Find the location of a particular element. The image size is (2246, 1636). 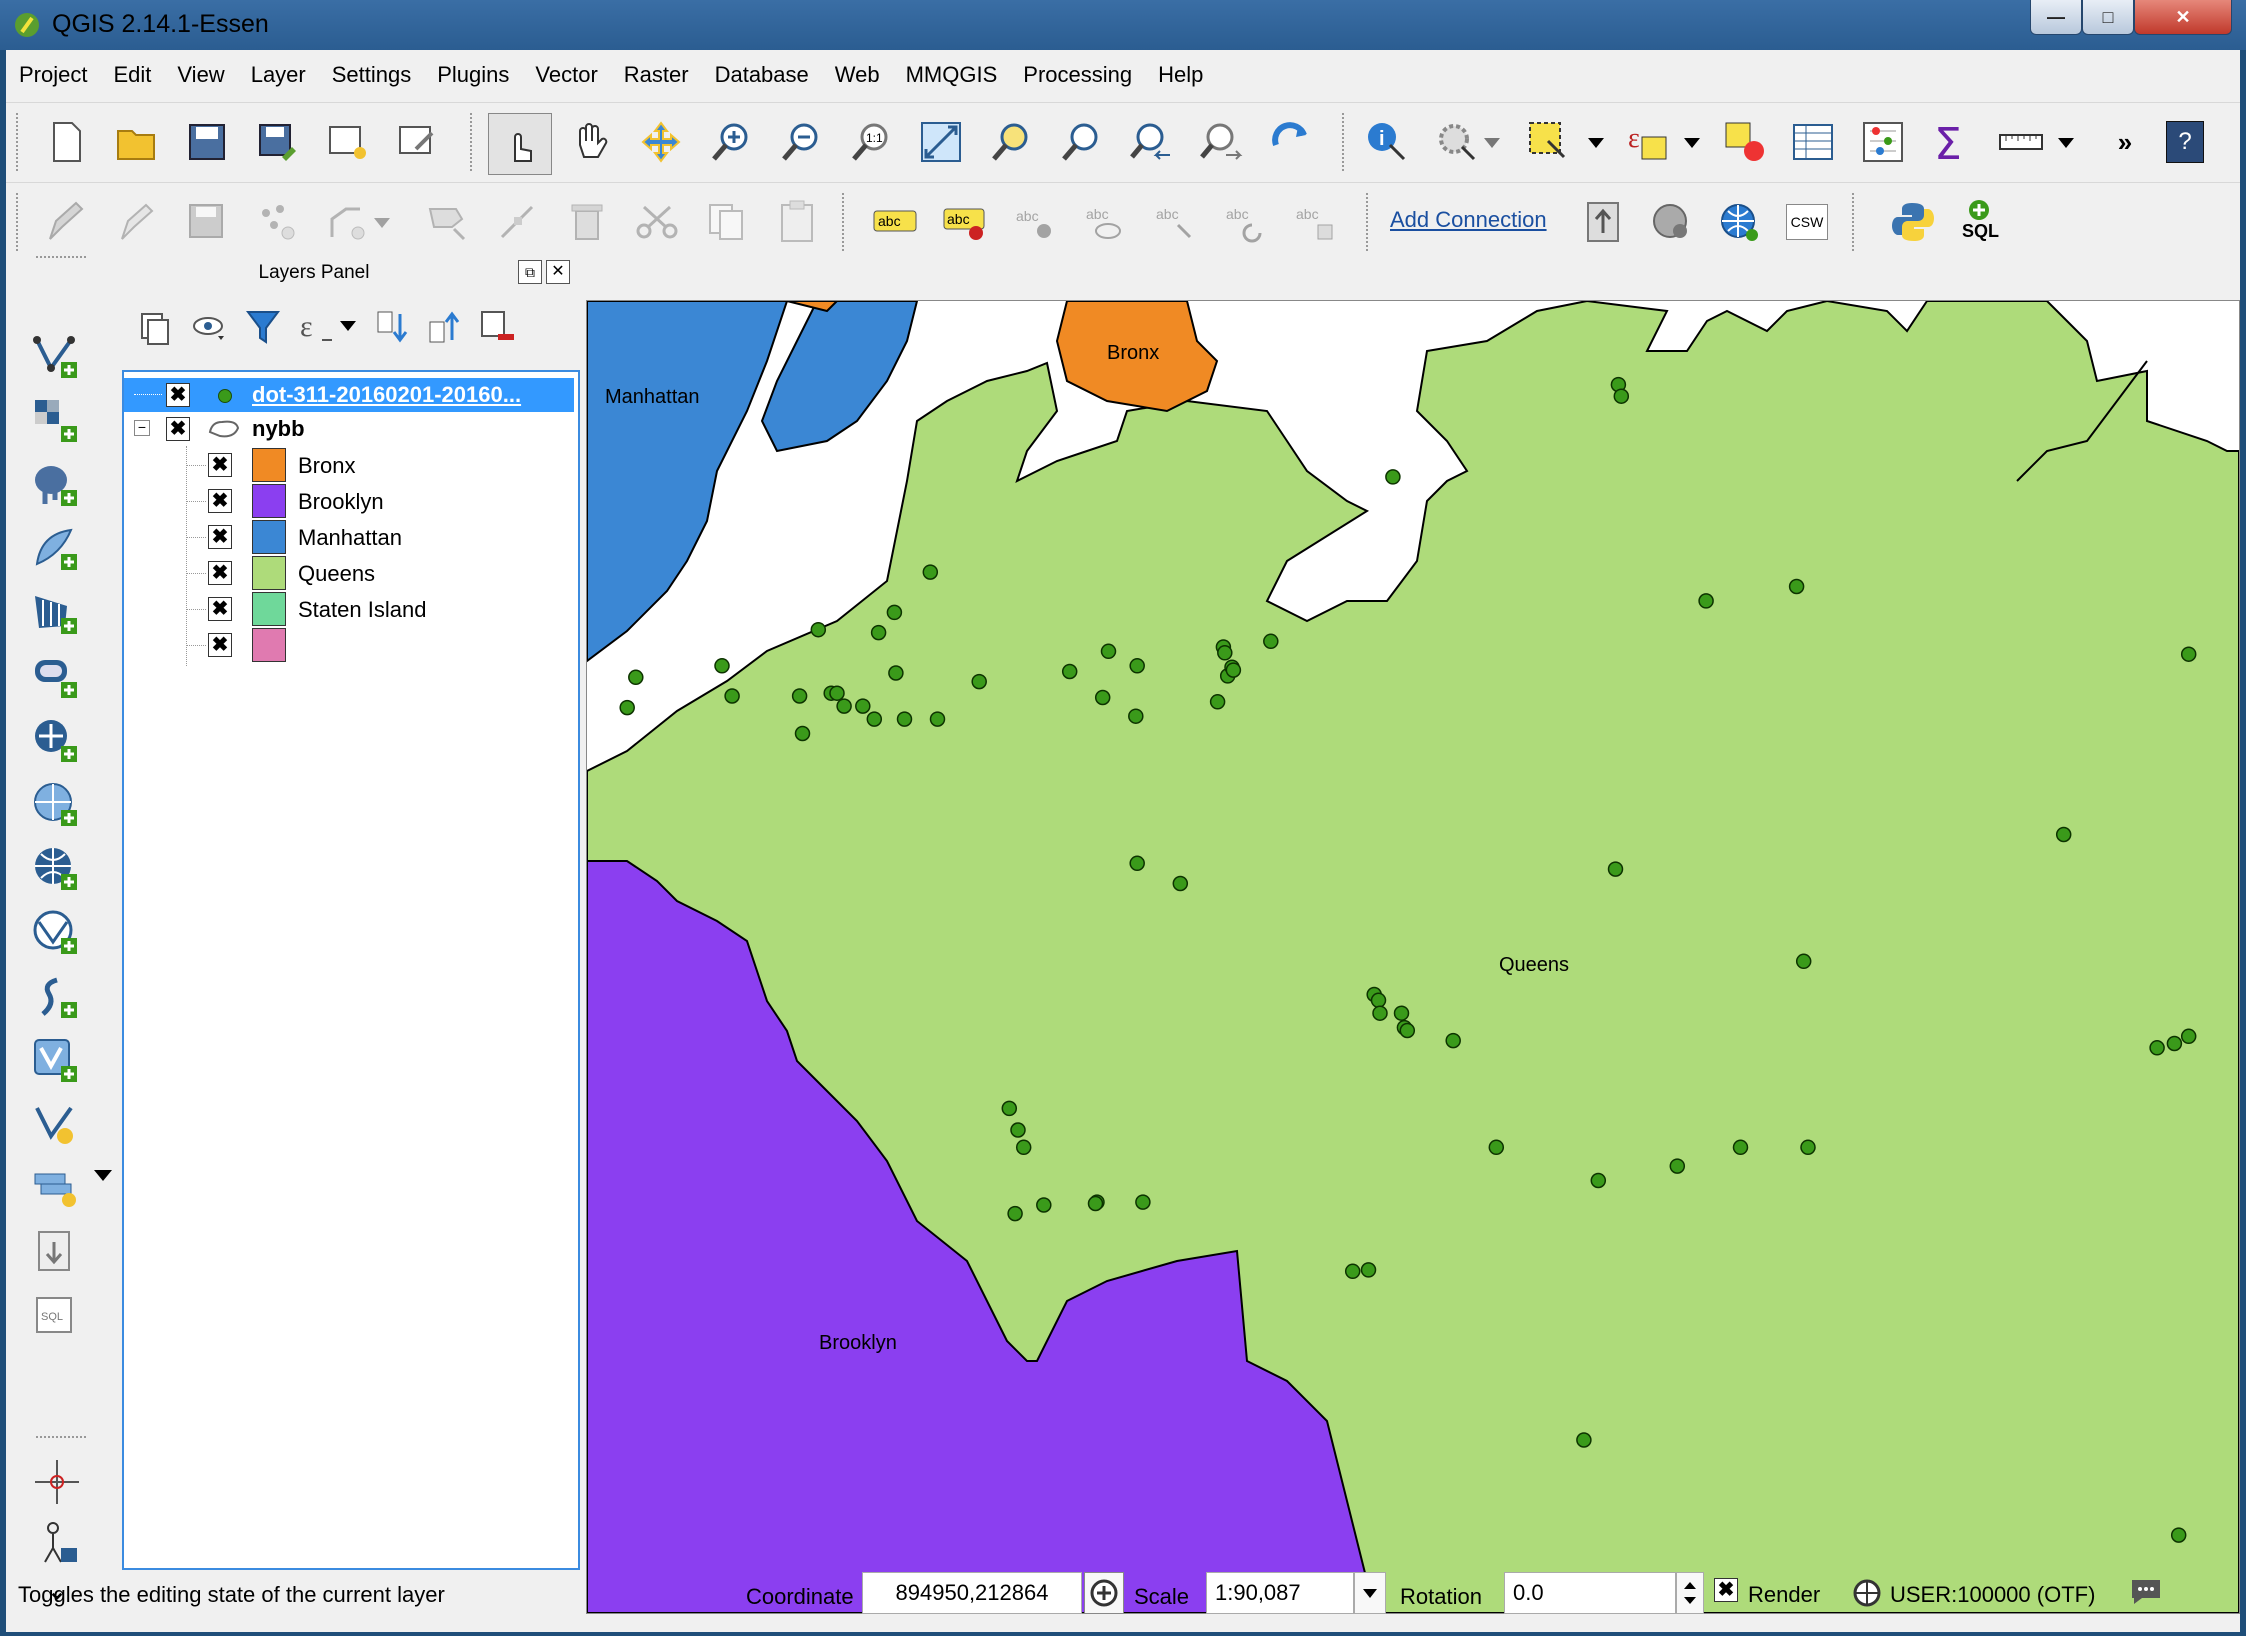

menu-web: Web is located at coordinates (857, 76).